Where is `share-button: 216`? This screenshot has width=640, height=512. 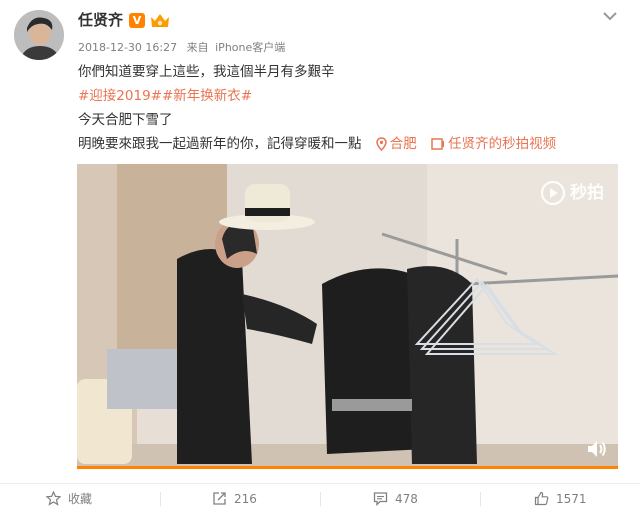 share-button: 216 is located at coordinates (234, 498).